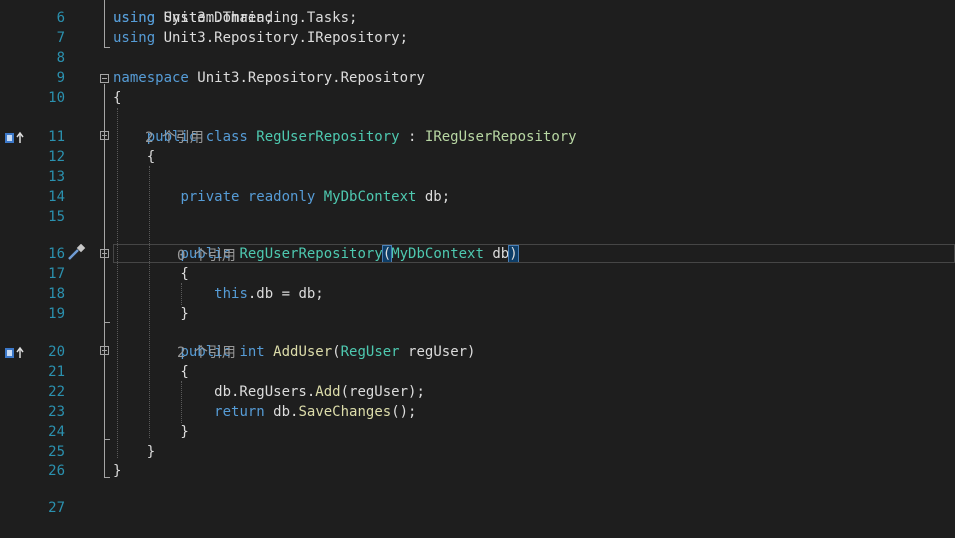 This screenshot has width=955, height=538. I want to click on line-number: 18, so click(56, 294).